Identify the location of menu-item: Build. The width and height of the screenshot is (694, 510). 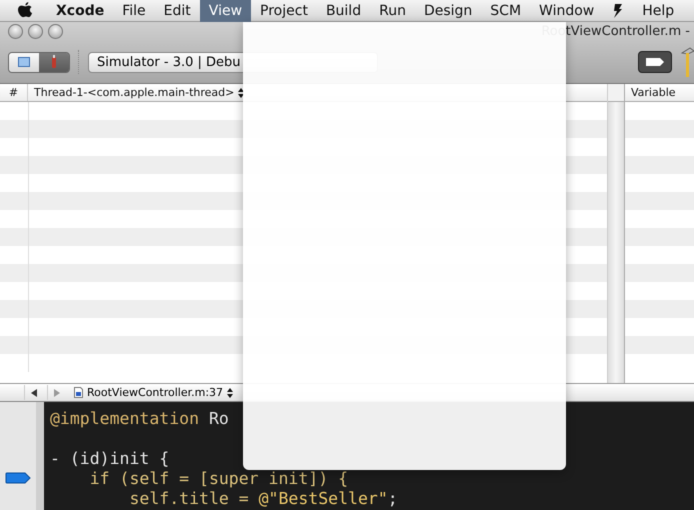
(343, 11).